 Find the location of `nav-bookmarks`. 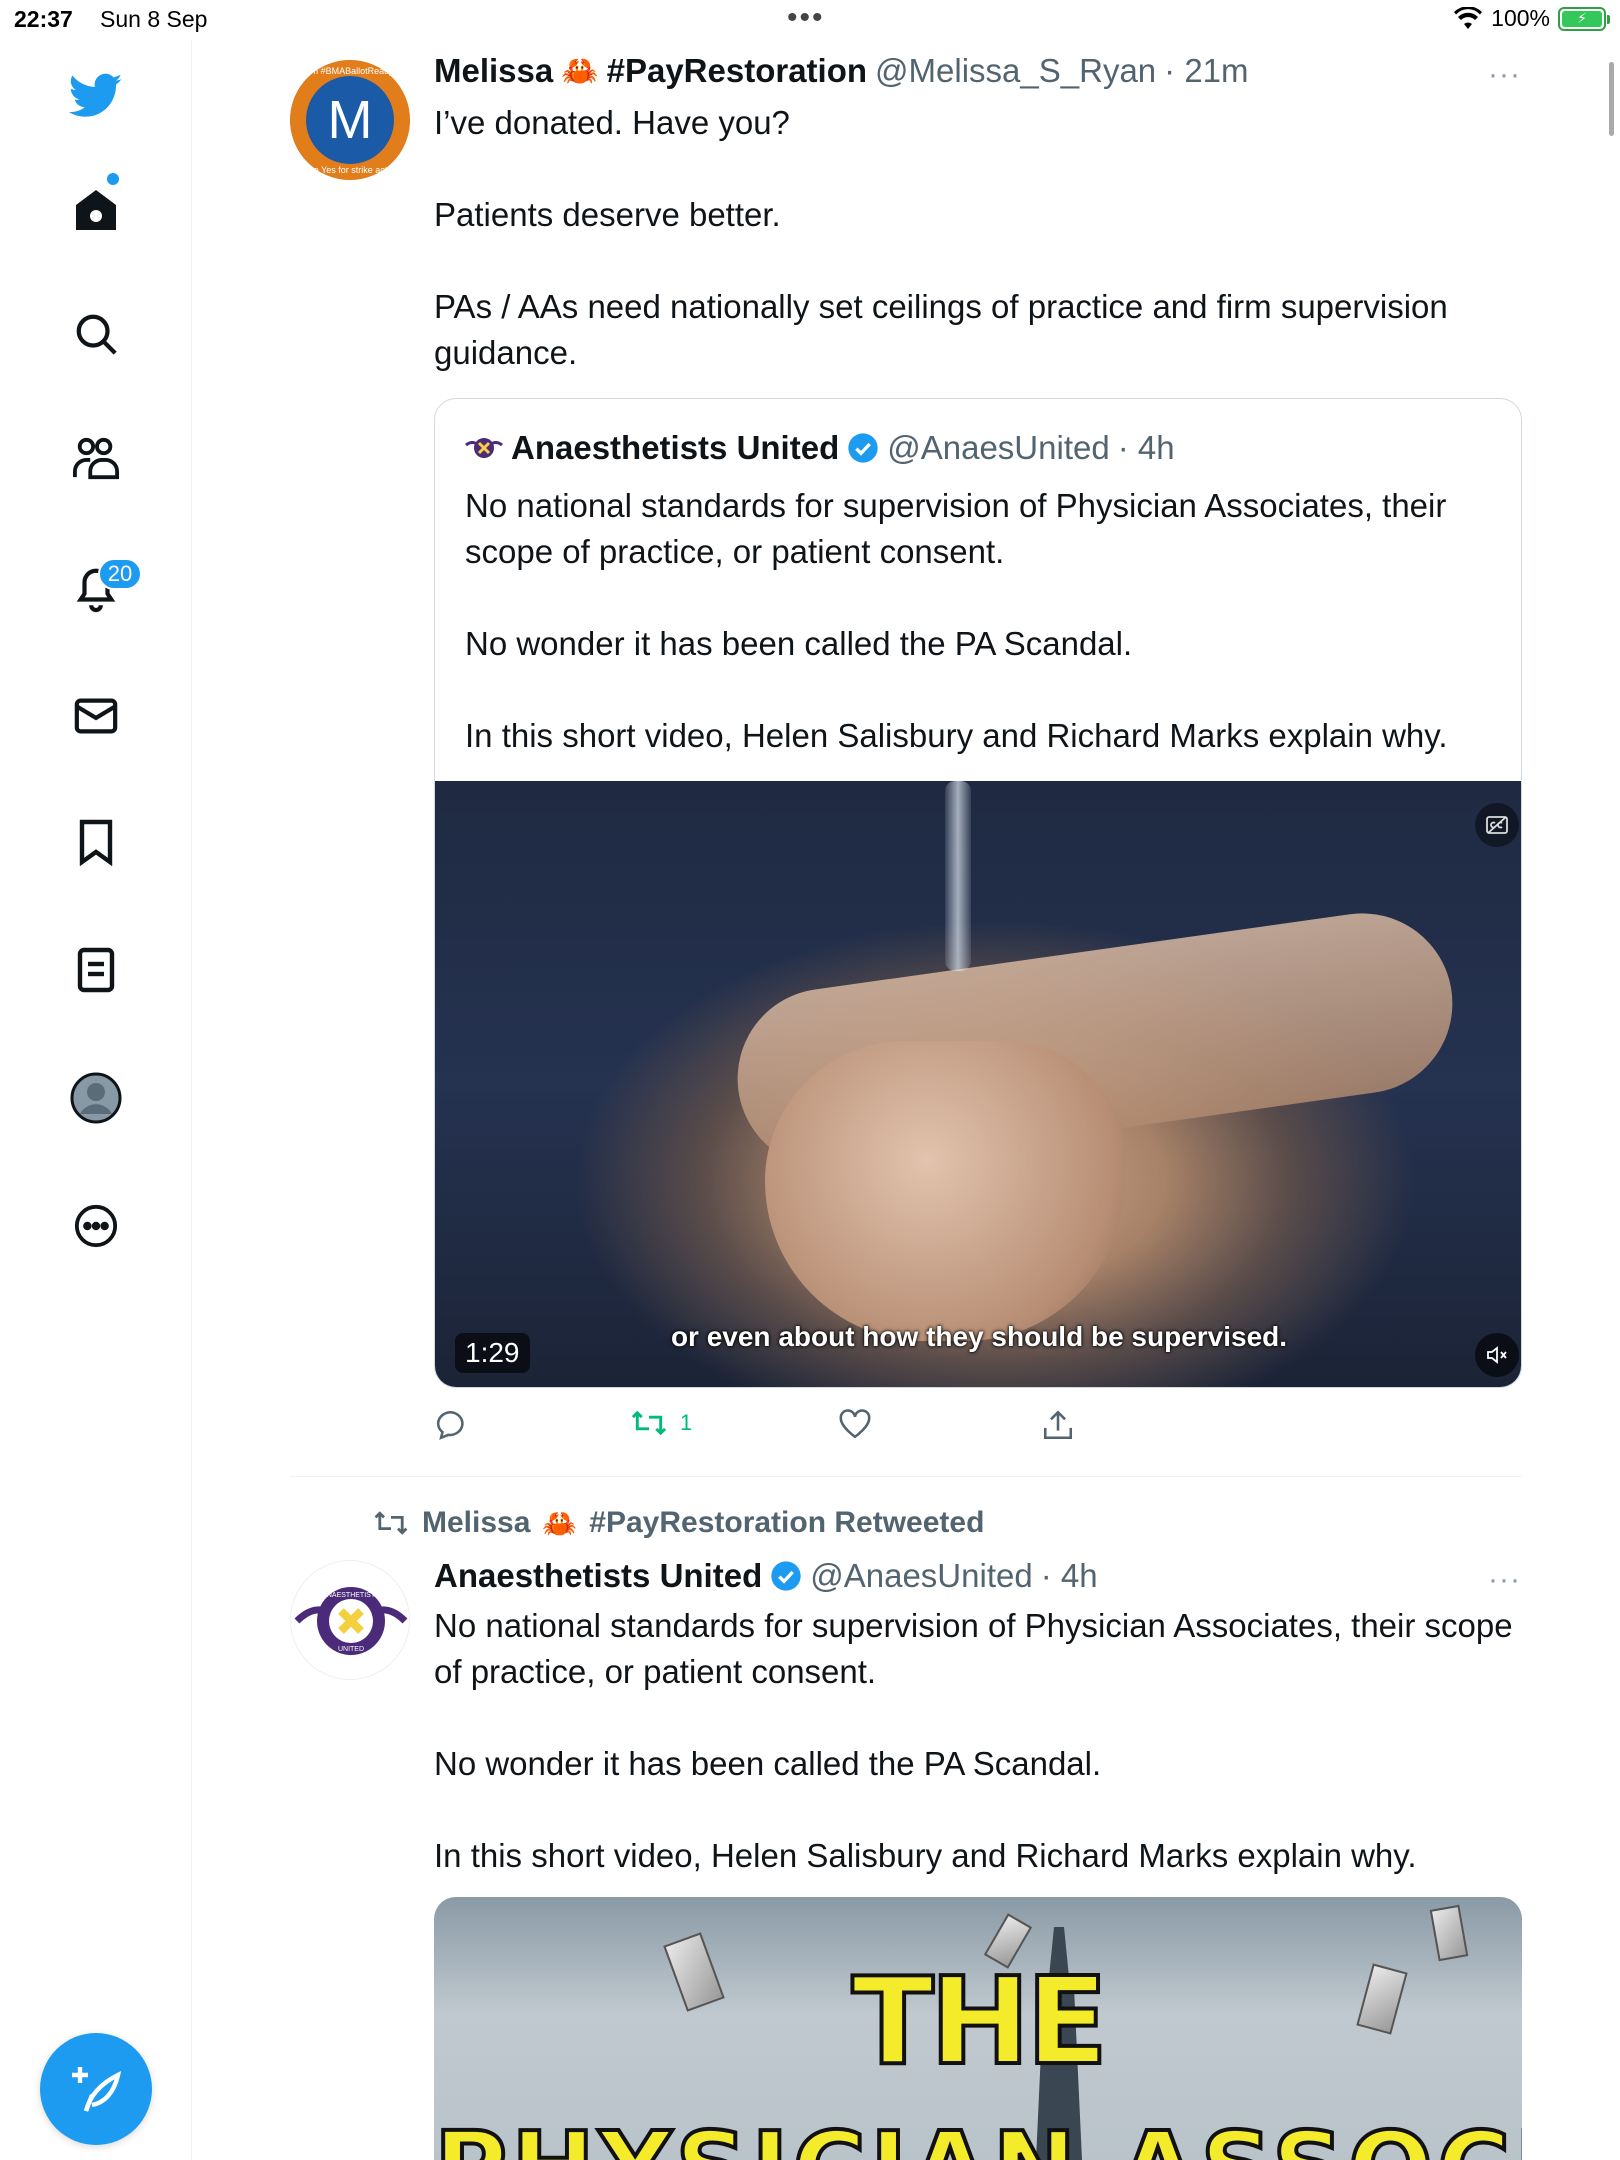

nav-bookmarks is located at coordinates (96, 842).